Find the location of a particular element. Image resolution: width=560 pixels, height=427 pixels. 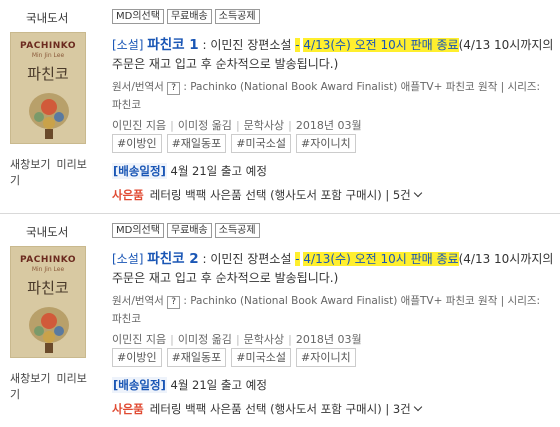

gift-text: 레터링 백팩 사은품 선택 (행사도서 포함 구매시) | 3건 is located at coordinates (280, 409).